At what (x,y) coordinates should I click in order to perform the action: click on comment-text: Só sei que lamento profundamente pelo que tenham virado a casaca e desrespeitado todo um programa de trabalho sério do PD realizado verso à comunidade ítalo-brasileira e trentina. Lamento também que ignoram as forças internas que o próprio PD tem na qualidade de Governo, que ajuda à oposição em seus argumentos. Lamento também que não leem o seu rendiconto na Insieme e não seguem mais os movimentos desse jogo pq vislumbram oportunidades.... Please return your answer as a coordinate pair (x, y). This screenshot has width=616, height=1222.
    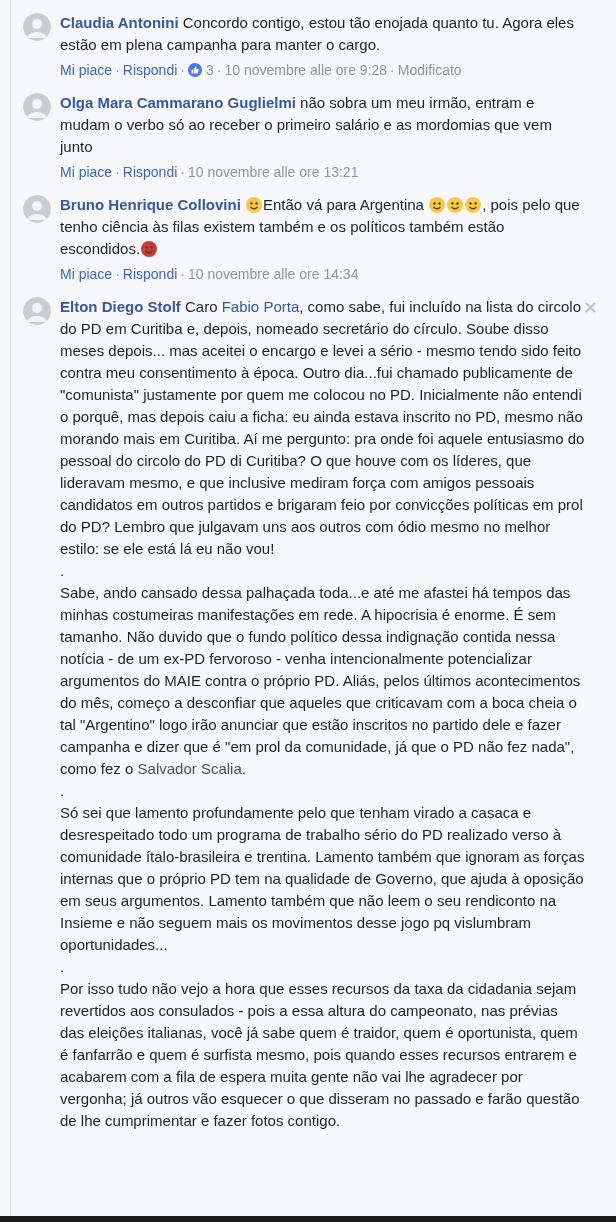
    Looking at the image, I should click on (323, 879).